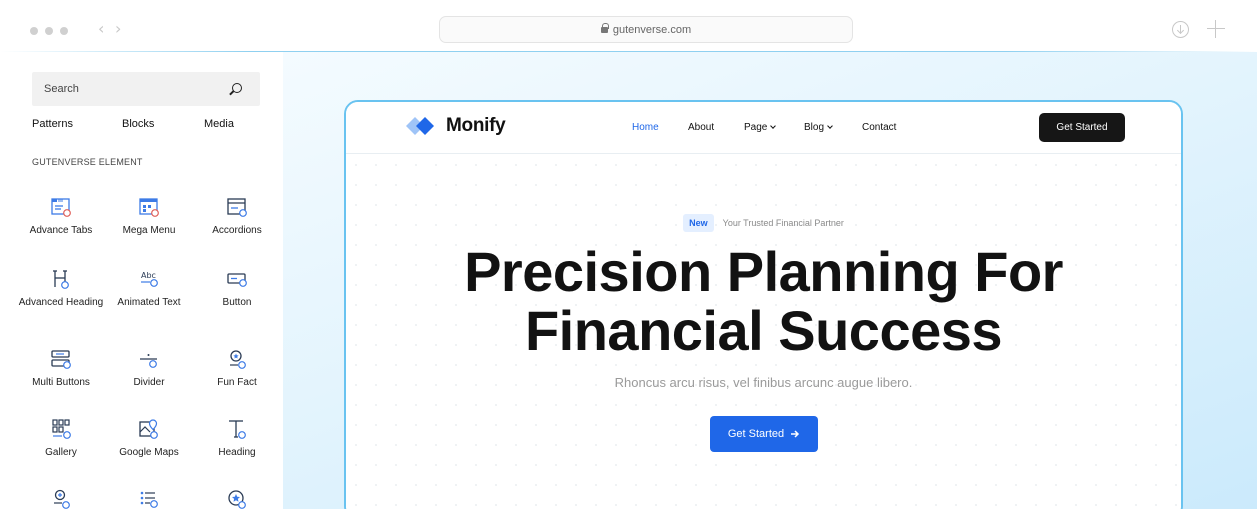  I want to click on address-bar: gutenverse.com, so click(646, 29).